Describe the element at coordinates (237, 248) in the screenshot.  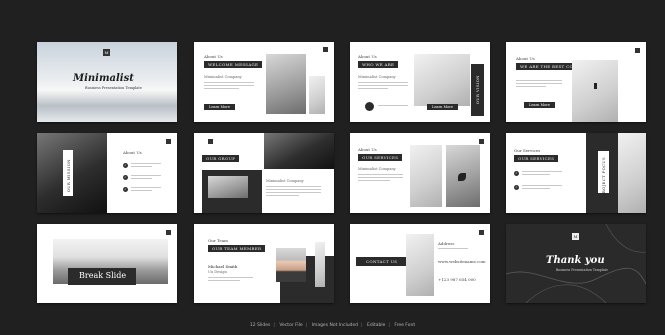
I see `section-tag: OUR TEAM MEMBER` at that location.